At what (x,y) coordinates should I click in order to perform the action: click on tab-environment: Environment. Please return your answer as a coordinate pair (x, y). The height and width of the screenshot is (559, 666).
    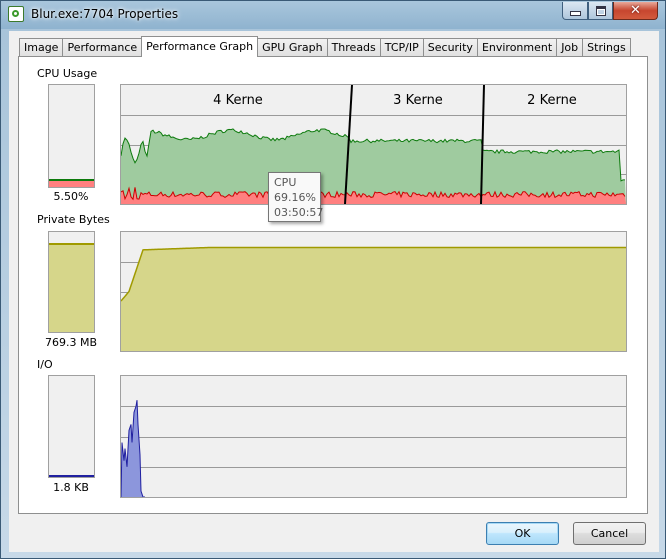
    Looking at the image, I should click on (517, 47).